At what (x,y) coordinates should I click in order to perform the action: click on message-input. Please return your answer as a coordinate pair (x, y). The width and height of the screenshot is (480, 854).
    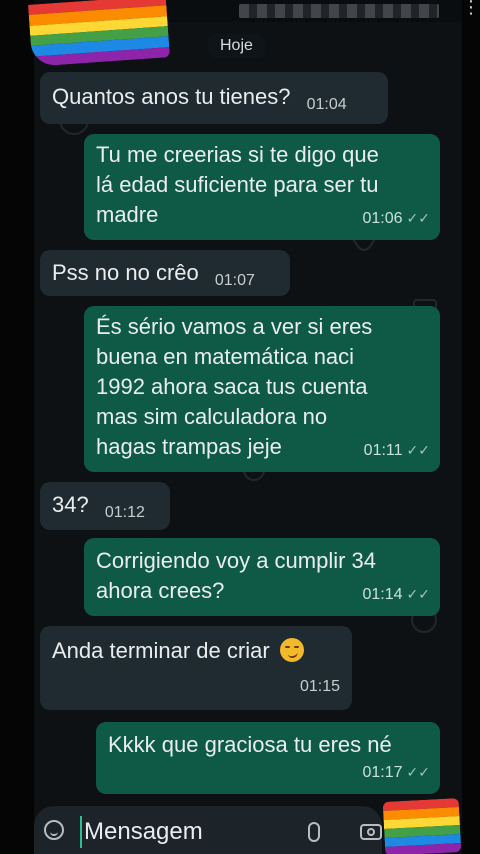
    Looking at the image, I should click on (183, 832).